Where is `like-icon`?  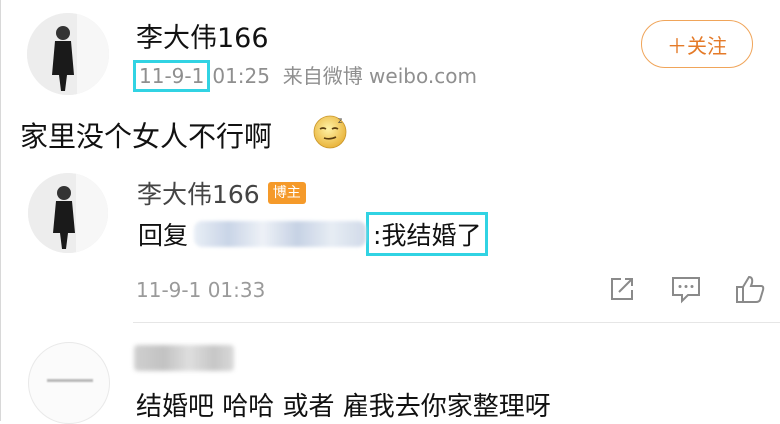
like-icon is located at coordinates (750, 291).